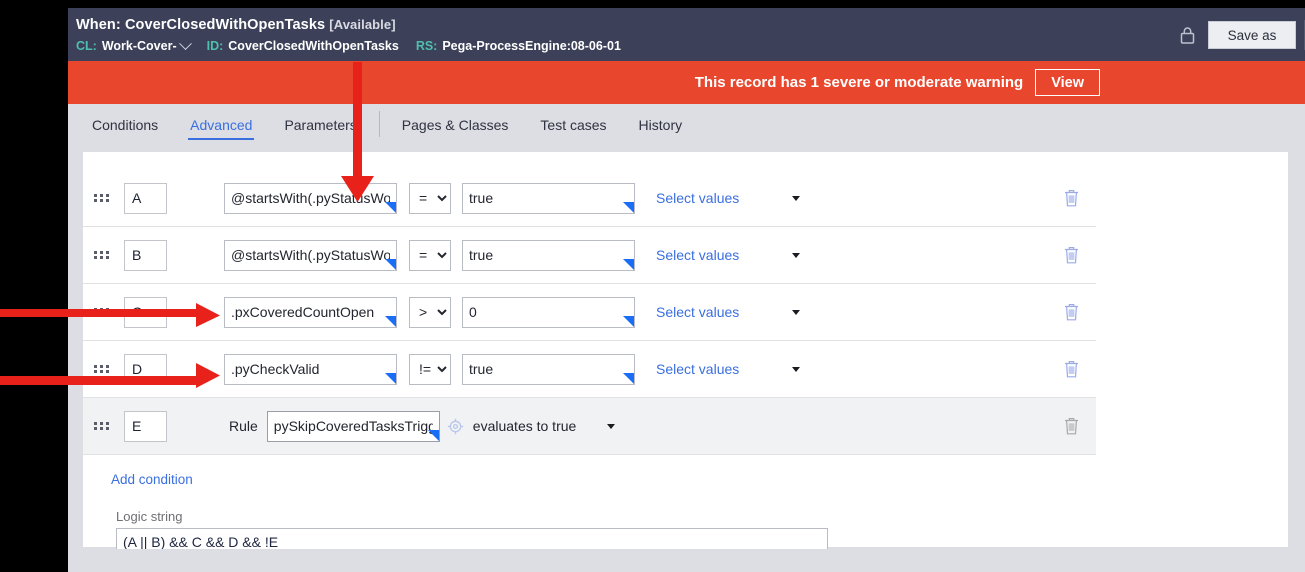  I want to click on id-value: CoverClosedWithOpenTasks, so click(313, 46).